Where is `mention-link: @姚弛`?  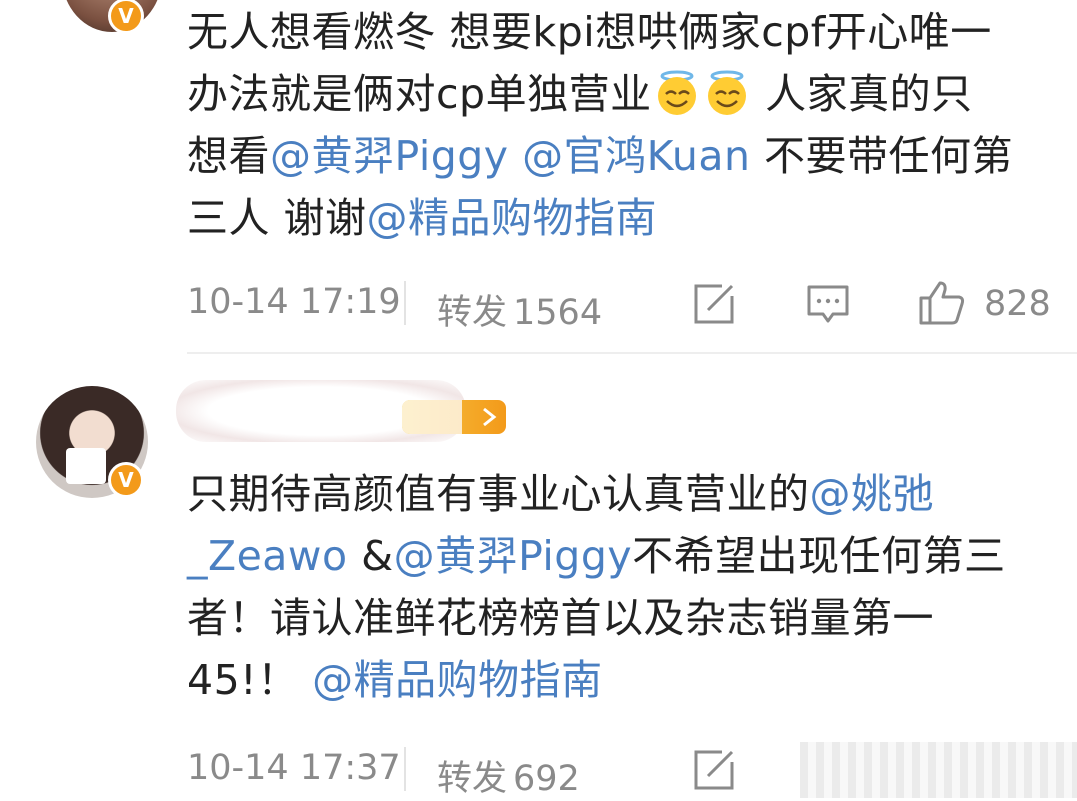 mention-link: @姚弛 is located at coordinates (872, 494).